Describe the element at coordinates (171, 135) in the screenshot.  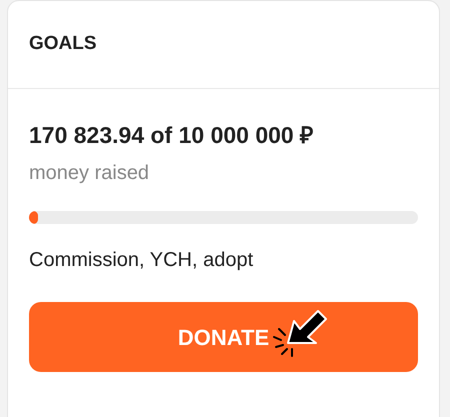
I see `amount-raised: 170 823.94 of 10 000 000 ₽` at that location.